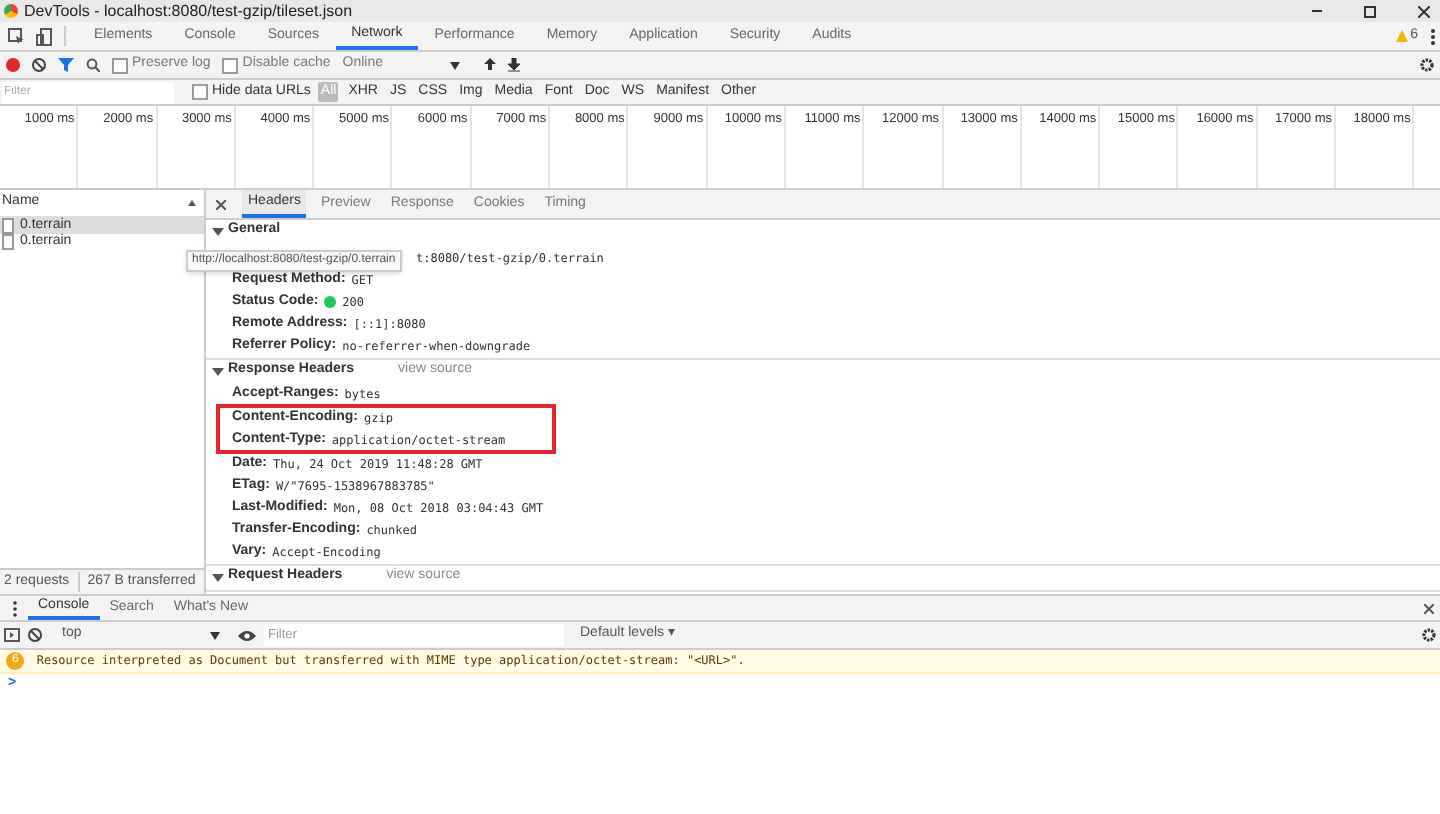 The width and height of the screenshot is (1440, 814). Describe the element at coordinates (514, 65) in the screenshot. I see `download-icon` at that location.